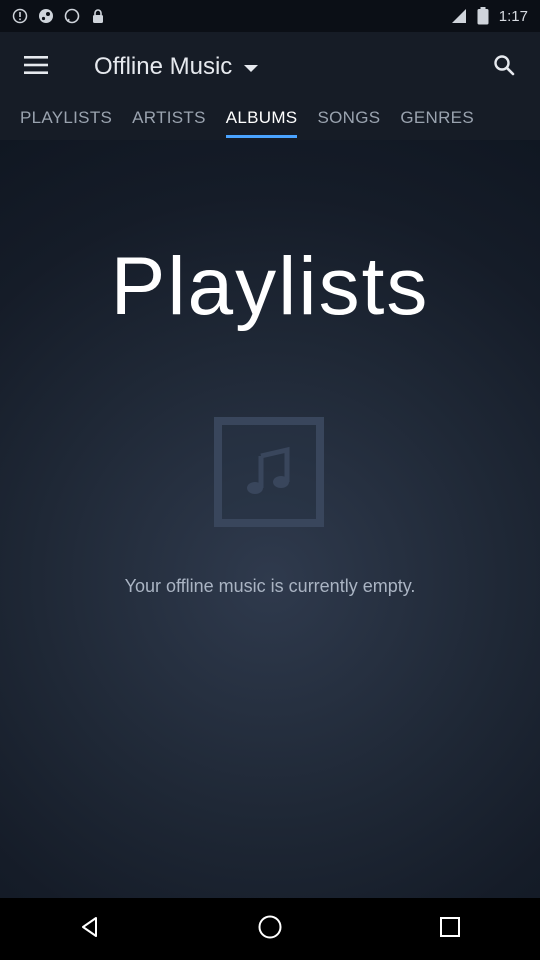 This screenshot has width=540, height=960. Describe the element at coordinates (269, 472) in the screenshot. I see `music-note-icon` at that location.